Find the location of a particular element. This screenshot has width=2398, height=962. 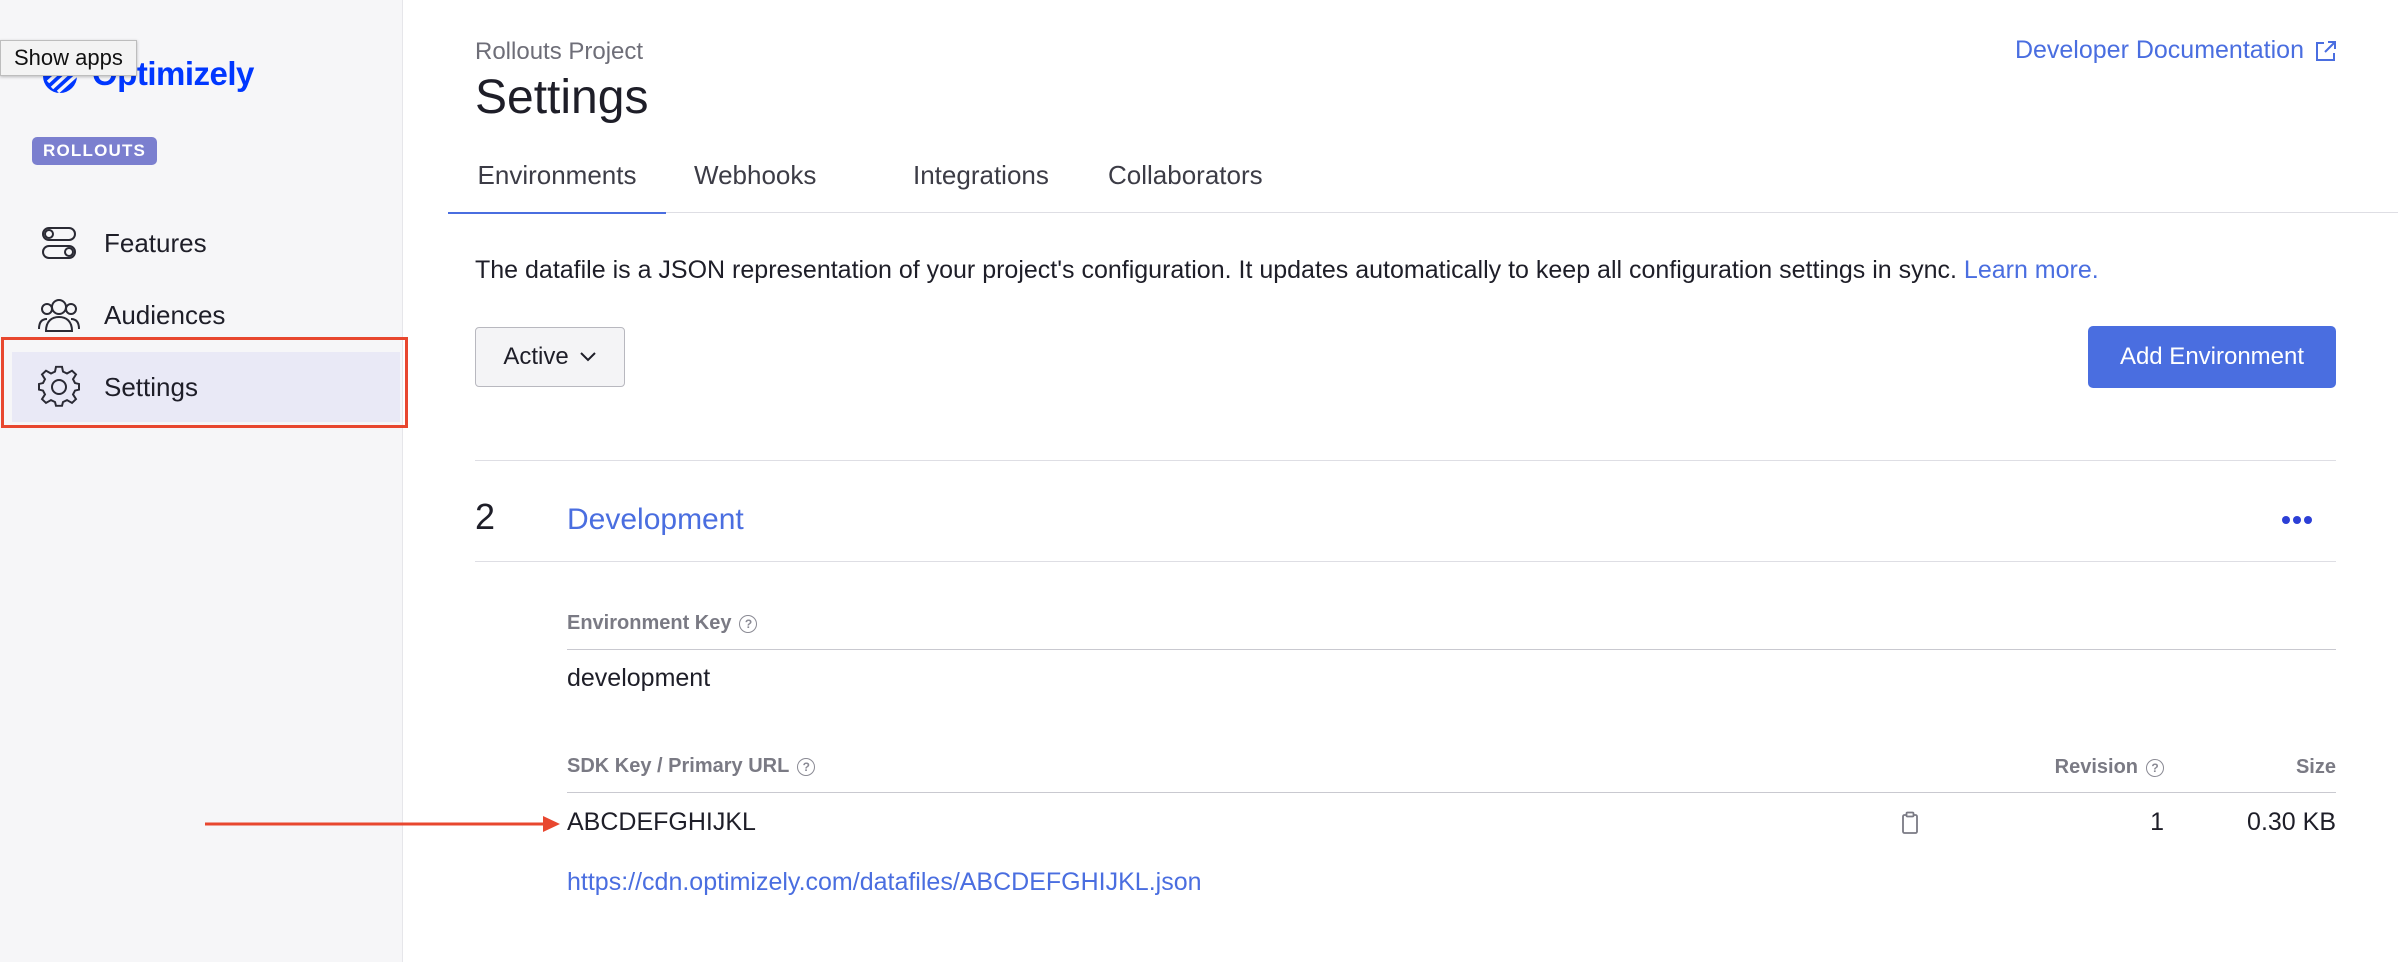

tab-environments: Environments is located at coordinates (557, 181).